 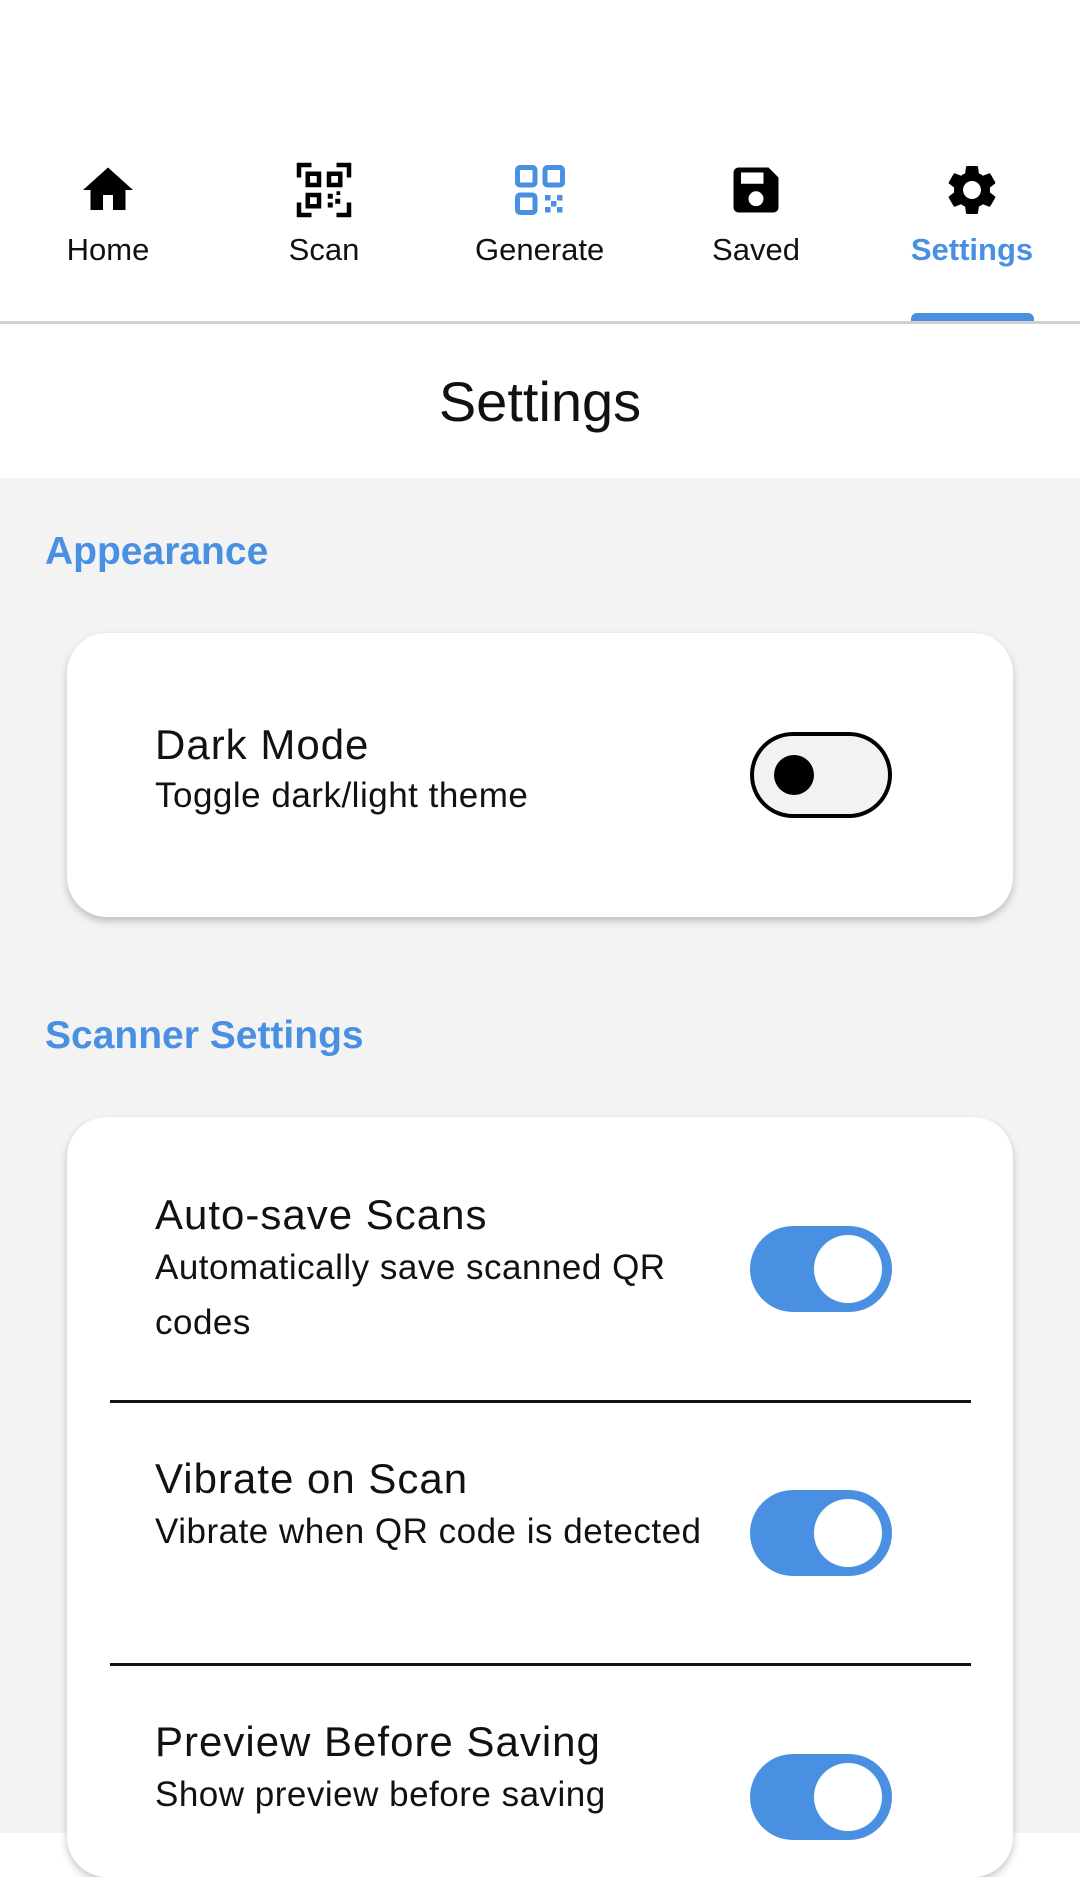 What do you see at coordinates (378, 1741) in the screenshot?
I see `setting-title: Preview Before Saving` at bounding box center [378, 1741].